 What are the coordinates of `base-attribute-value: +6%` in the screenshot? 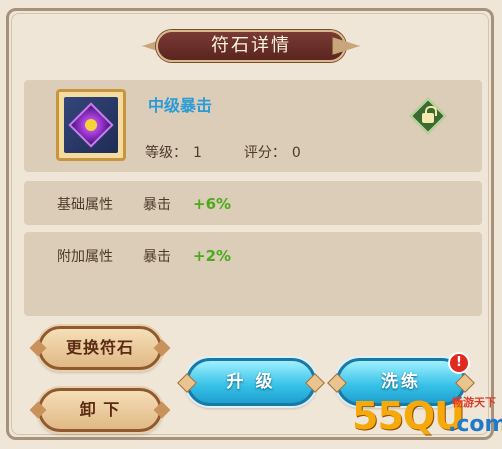 It's located at (212, 204).